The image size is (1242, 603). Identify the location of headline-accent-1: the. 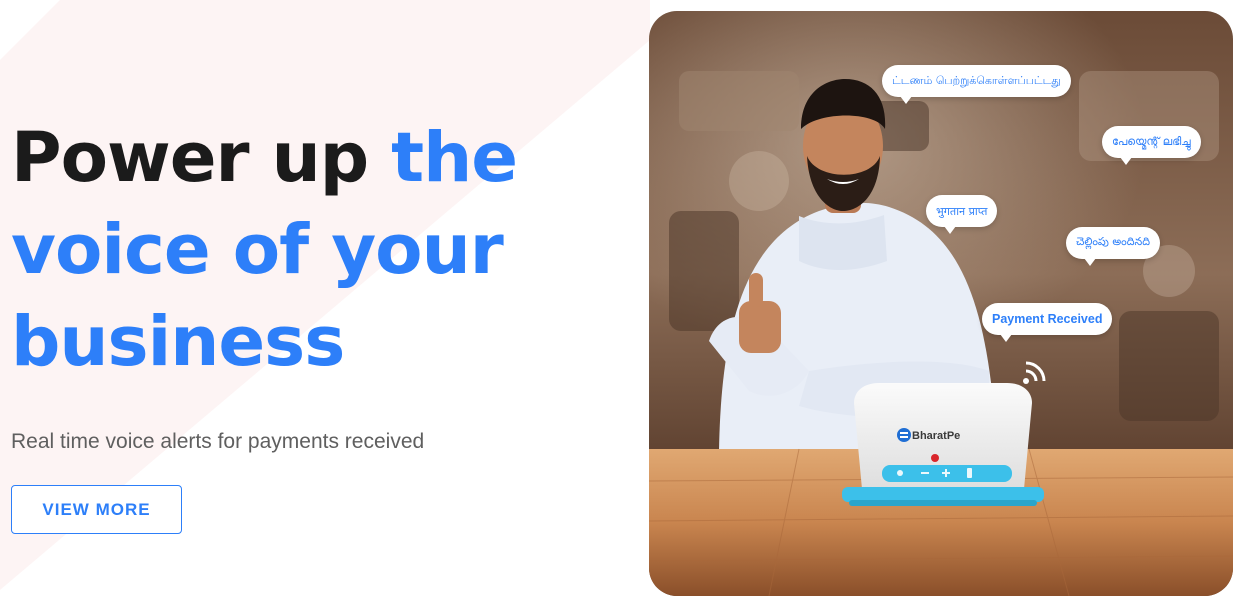
(454, 158).